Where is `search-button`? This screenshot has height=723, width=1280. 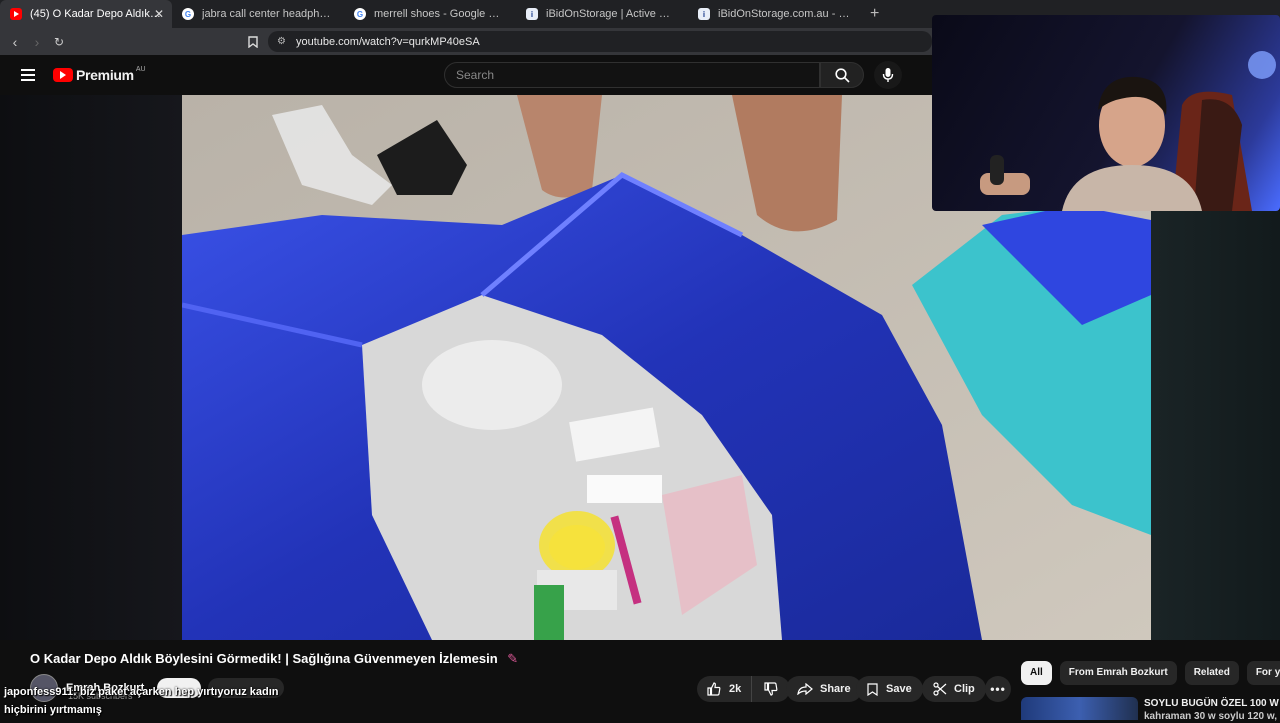 search-button is located at coordinates (842, 75).